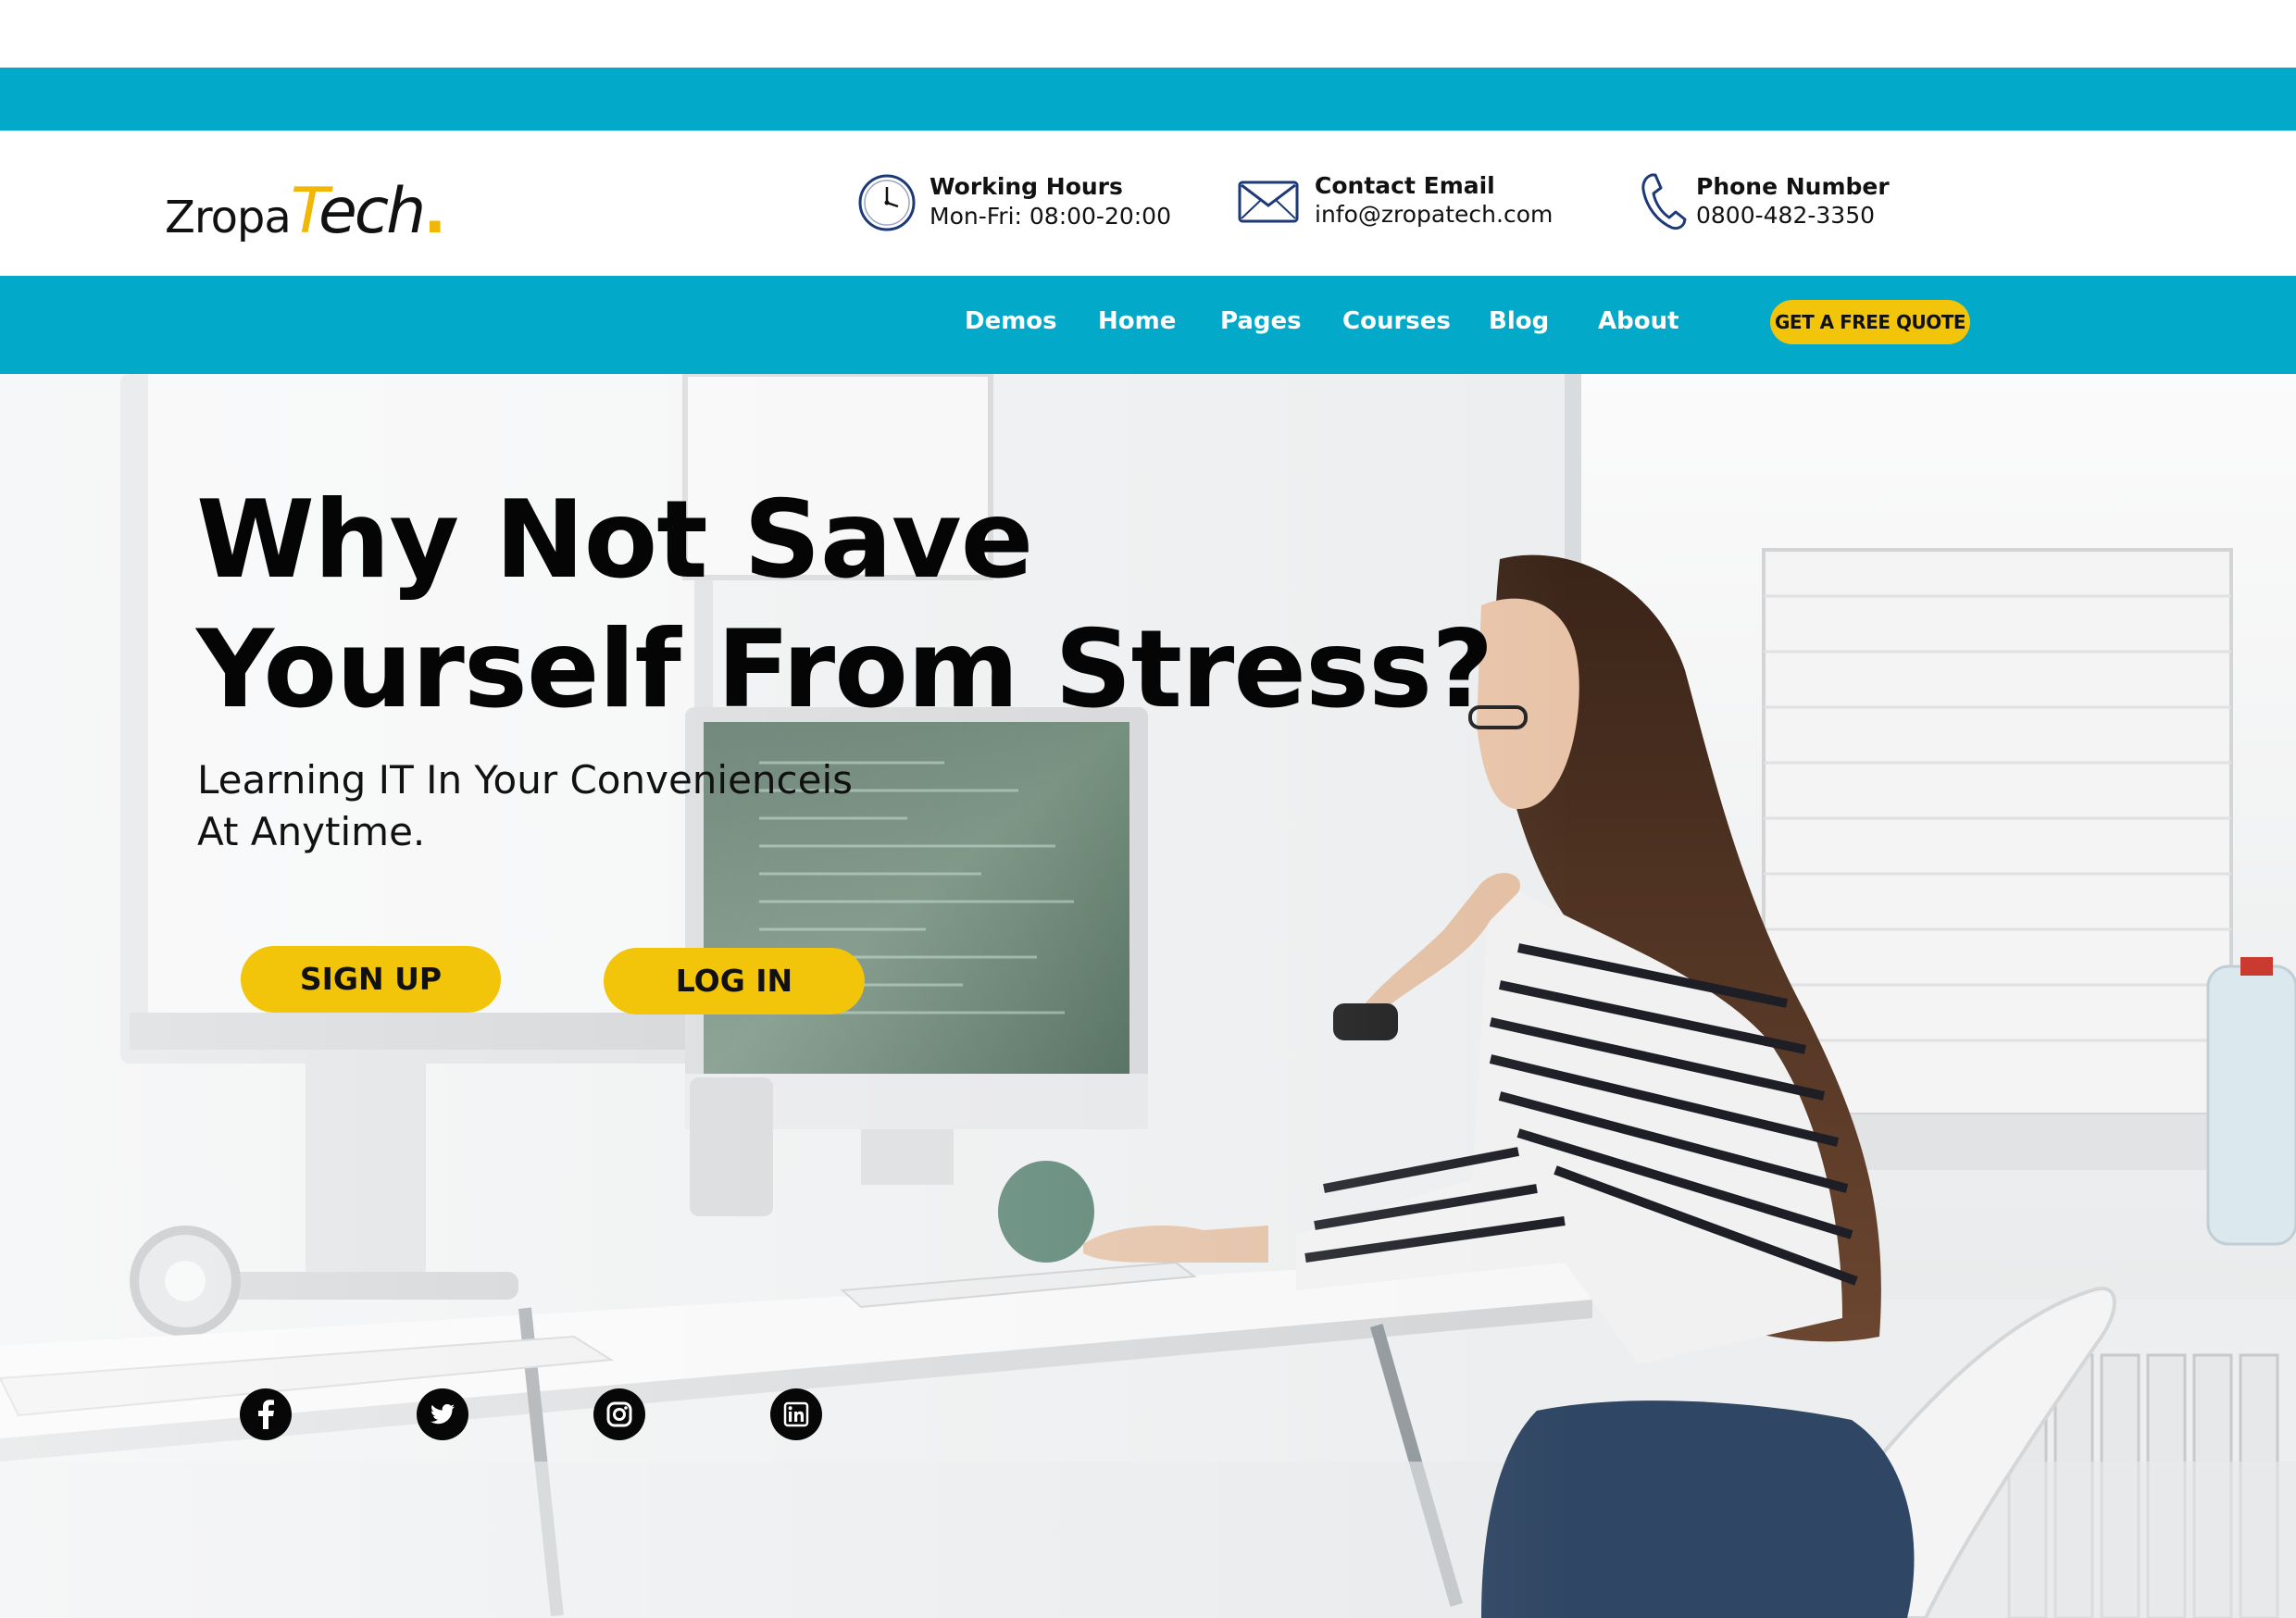 The image size is (2296, 1618). What do you see at coordinates (1870, 322) in the screenshot?
I see `get-free-quote-button: GET A FREE QUOTE` at bounding box center [1870, 322].